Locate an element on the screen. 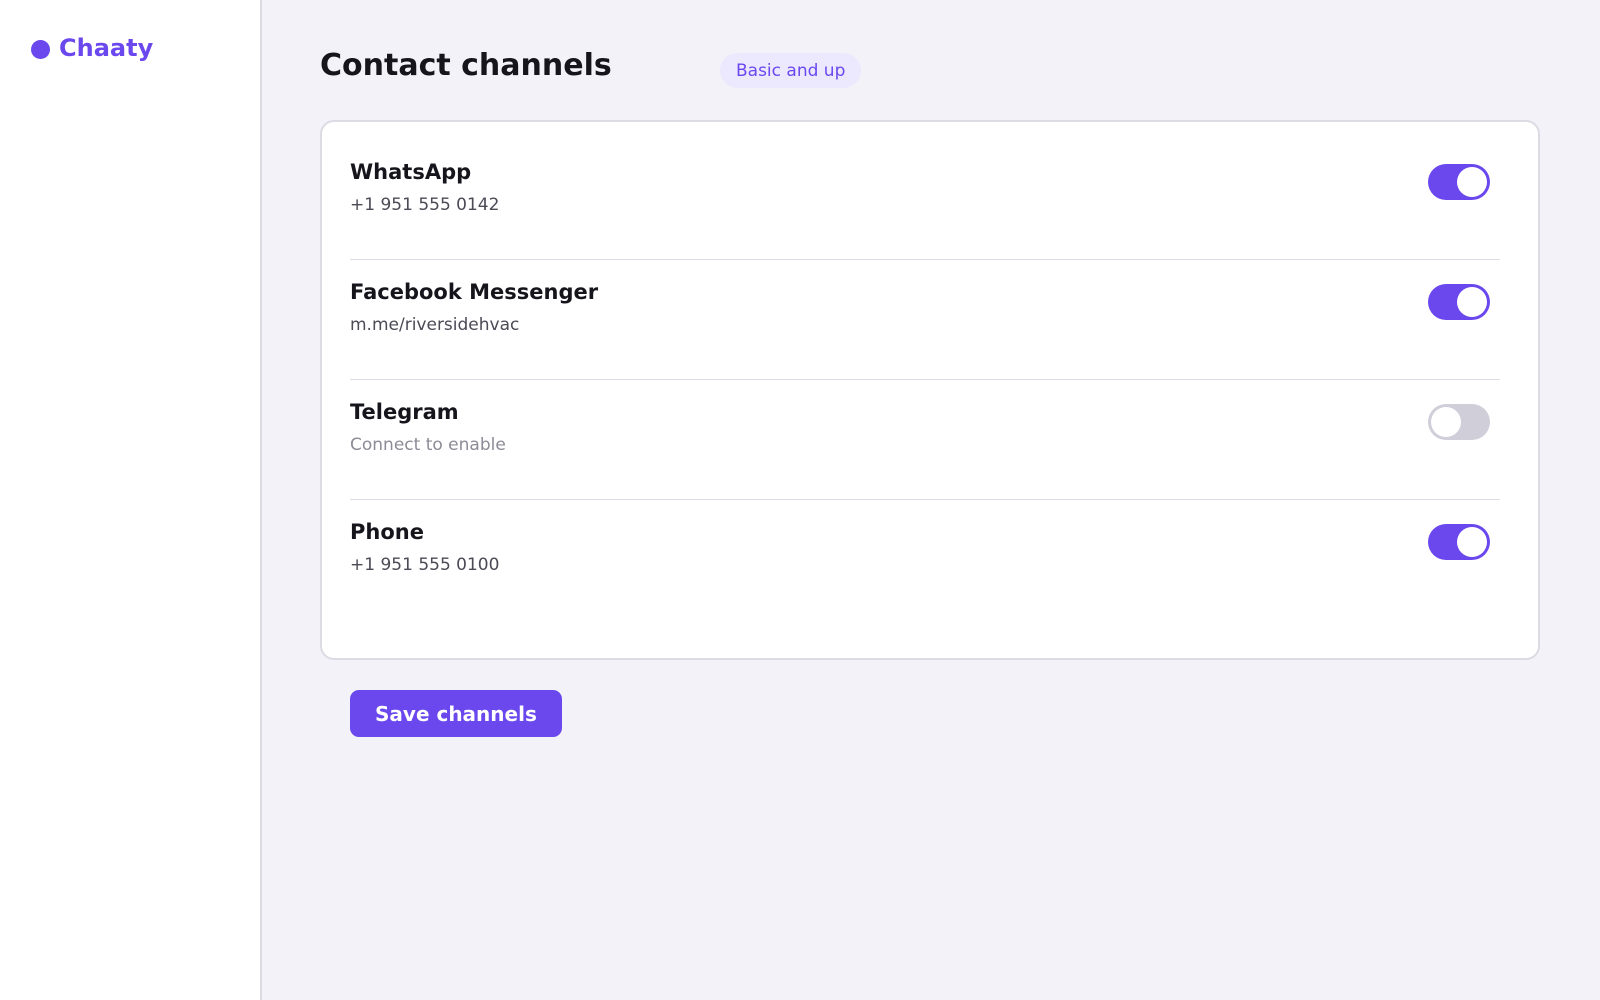  facebook-messenger-toggle is located at coordinates (1459, 302).